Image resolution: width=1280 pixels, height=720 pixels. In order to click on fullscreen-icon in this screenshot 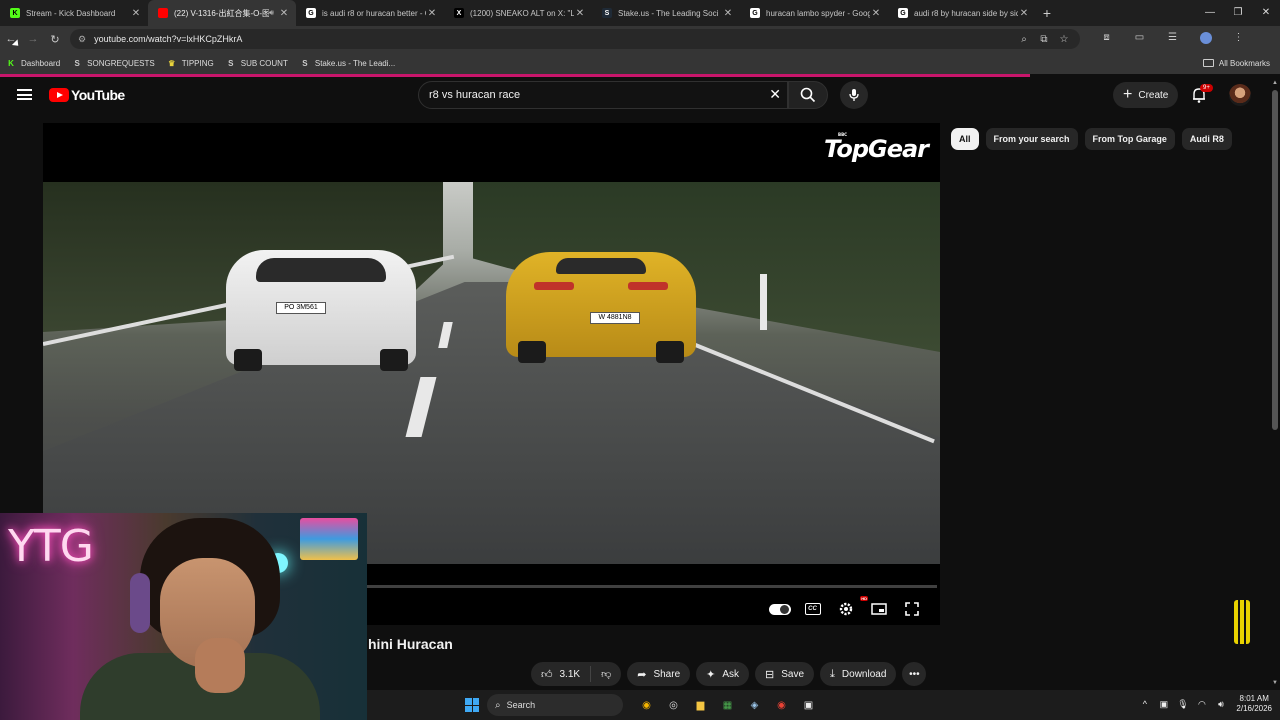, I will do `click(911, 609)`.